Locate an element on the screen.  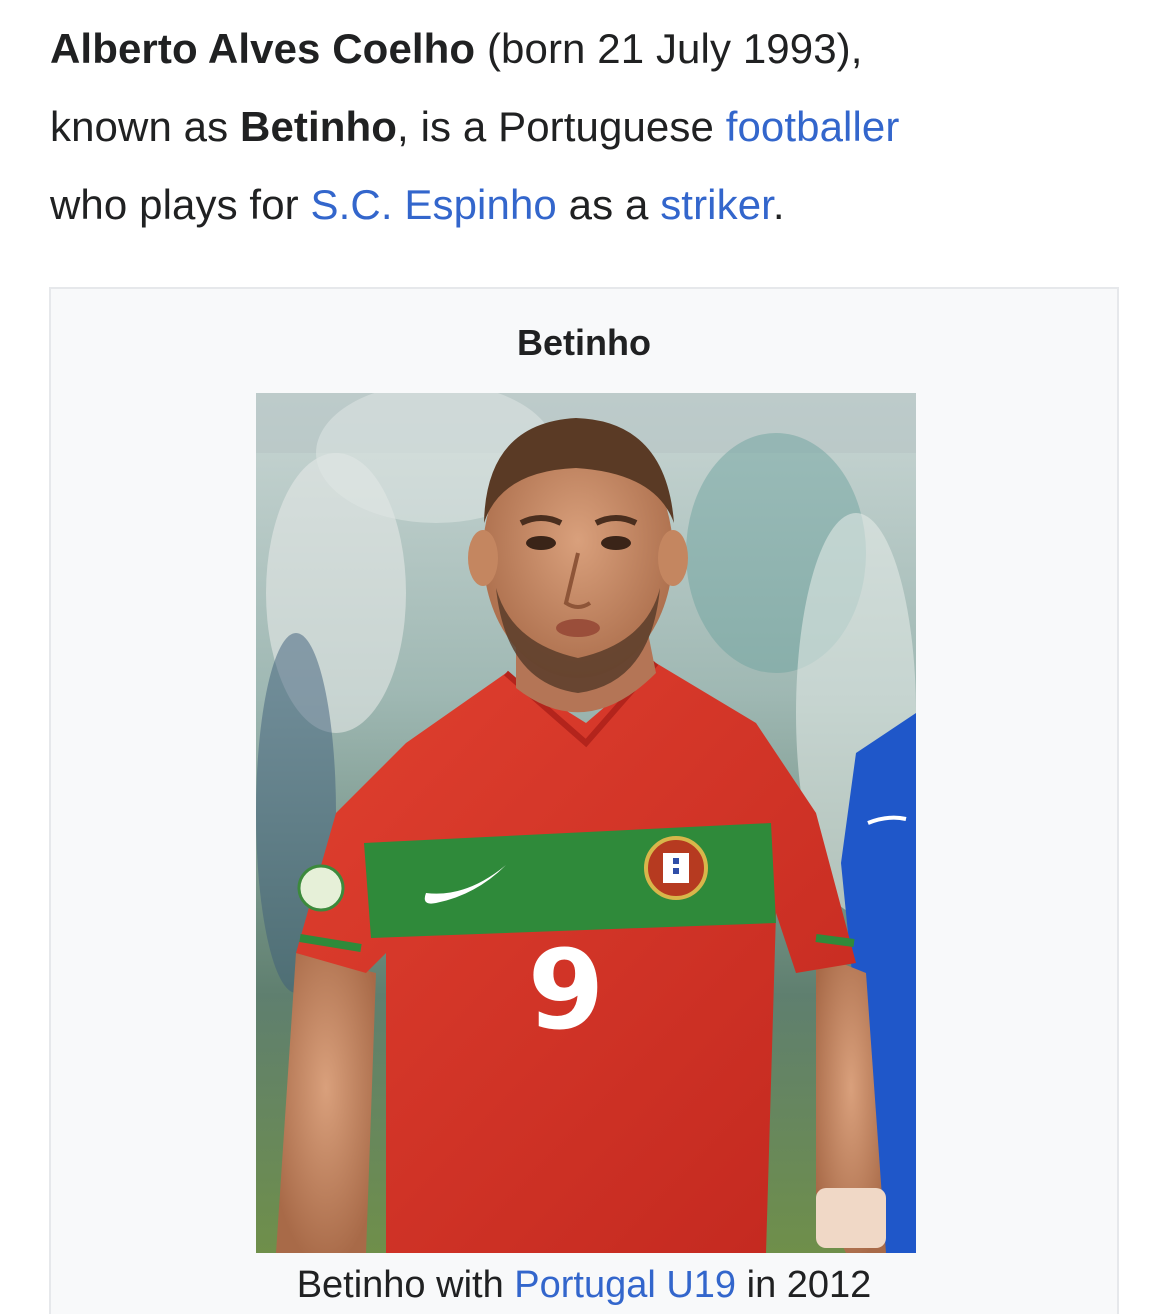
plays-for-text: who plays for is located at coordinates (180, 204).